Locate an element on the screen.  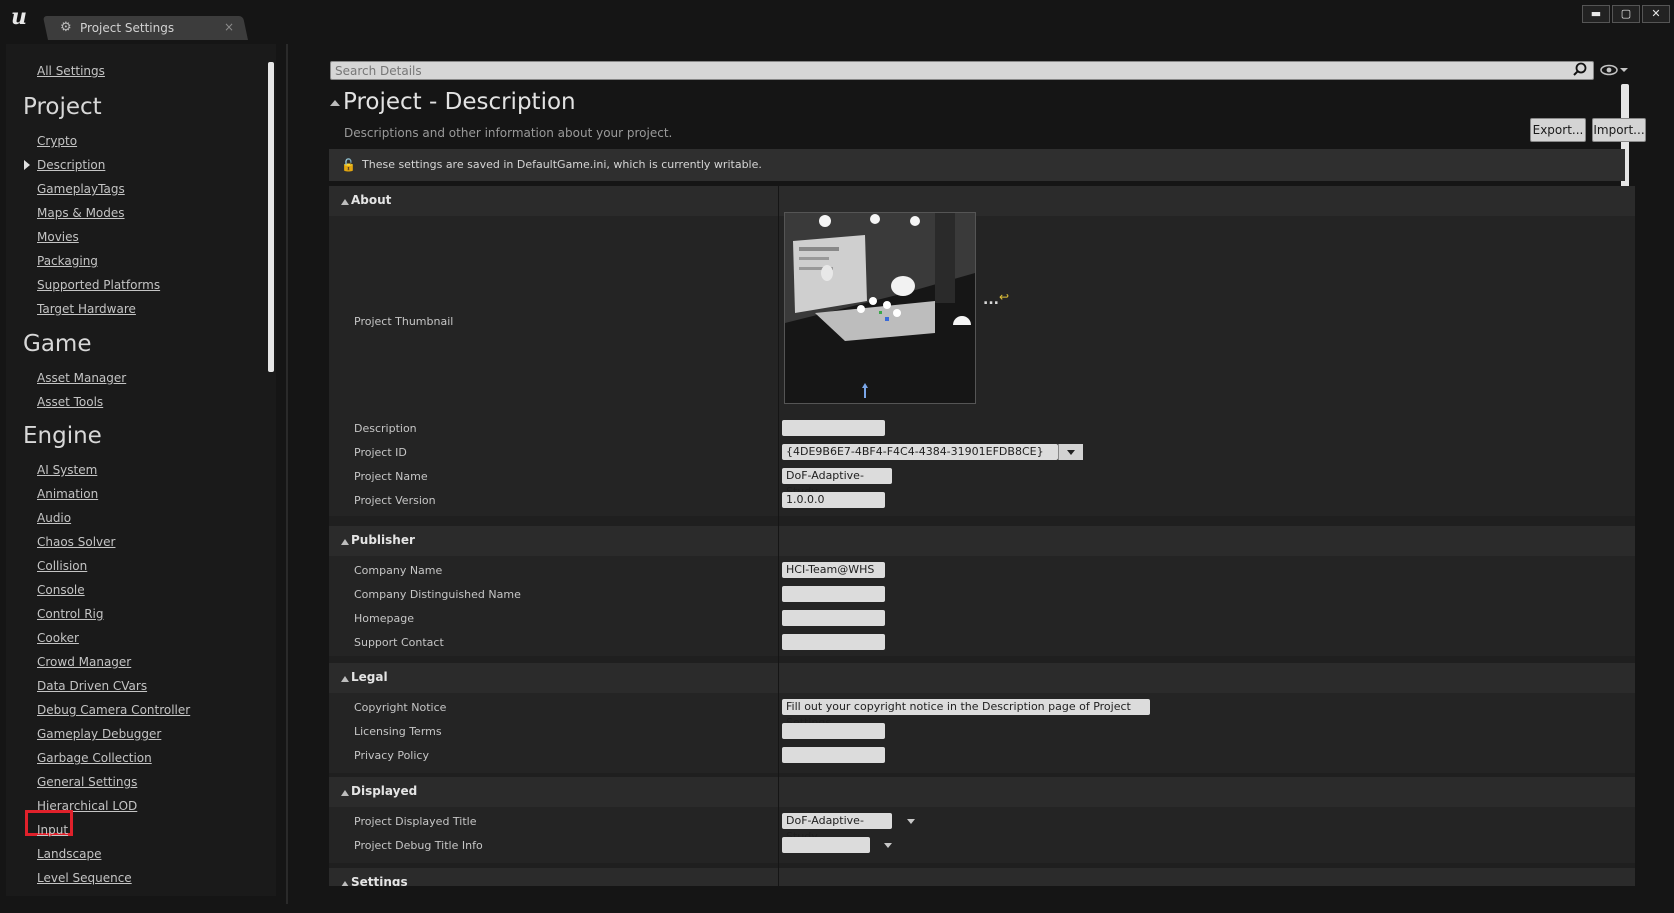
search-icon is located at coordinates (1580, 69).